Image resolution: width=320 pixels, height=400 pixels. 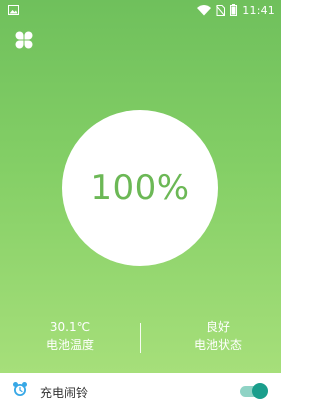 I want to click on battery-icon, so click(x=234, y=10).